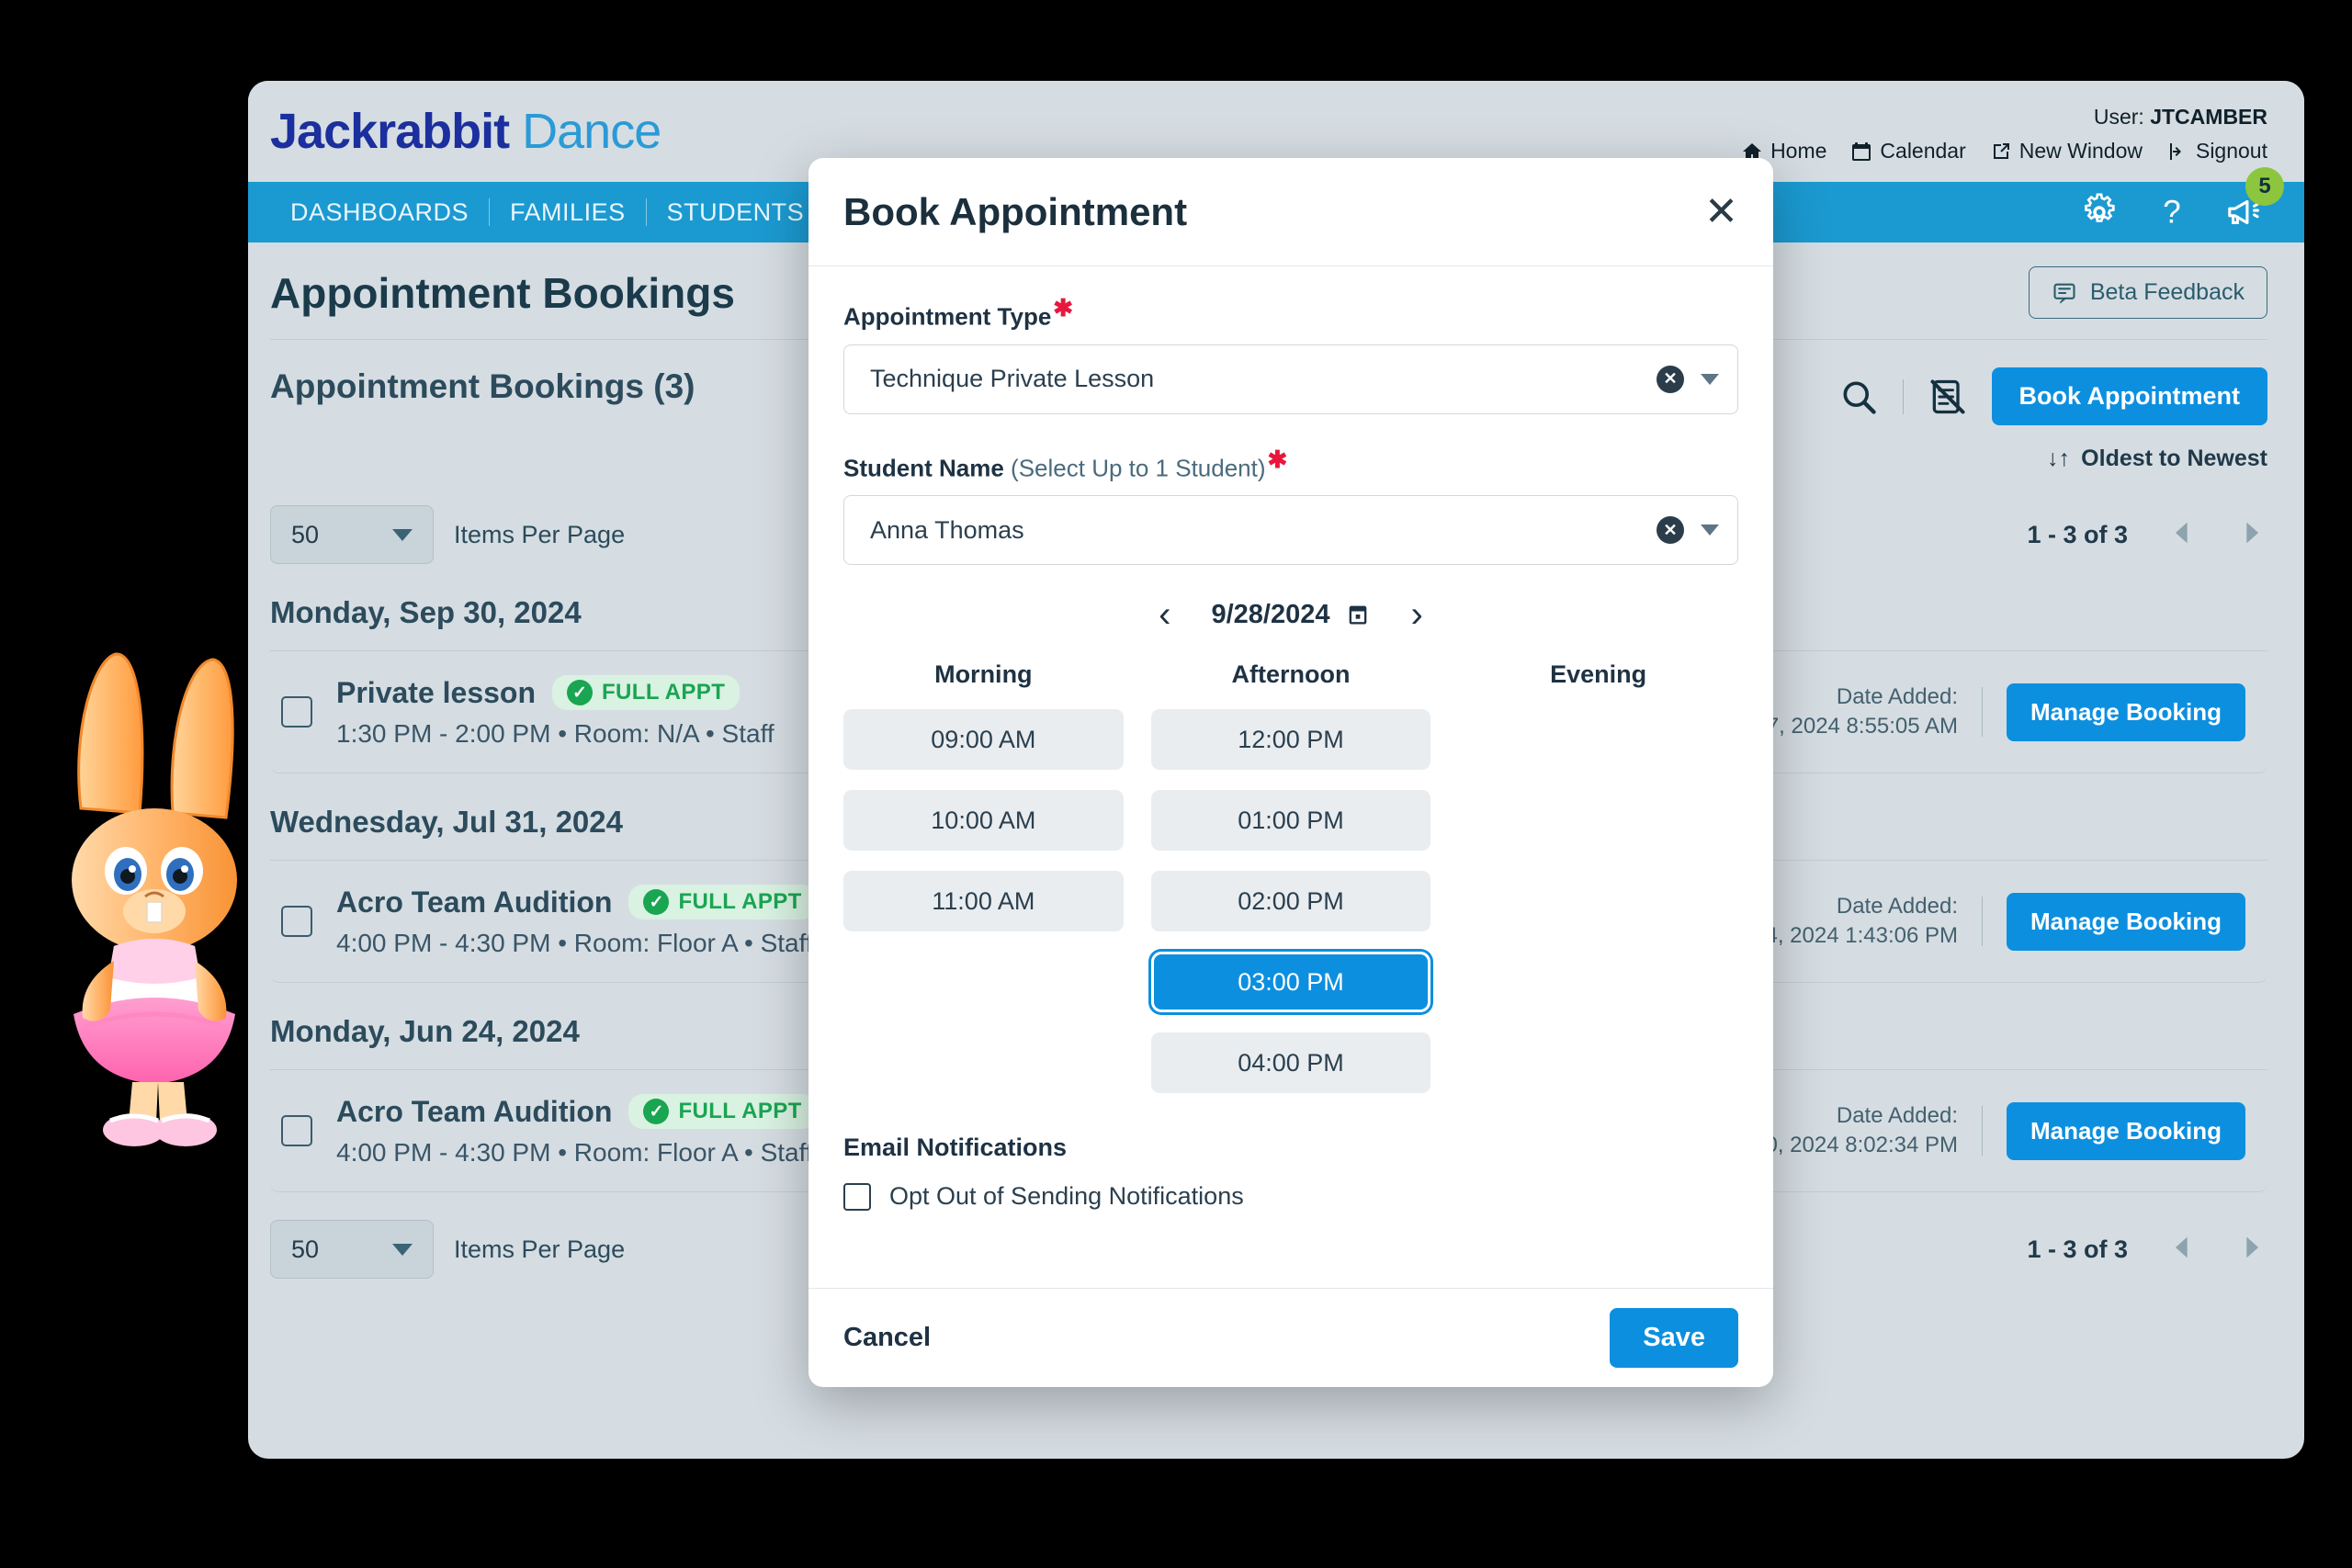 The image size is (2352, 1568). What do you see at coordinates (1290, 902) in the screenshot?
I see `time-slot: 02:00 PM` at bounding box center [1290, 902].